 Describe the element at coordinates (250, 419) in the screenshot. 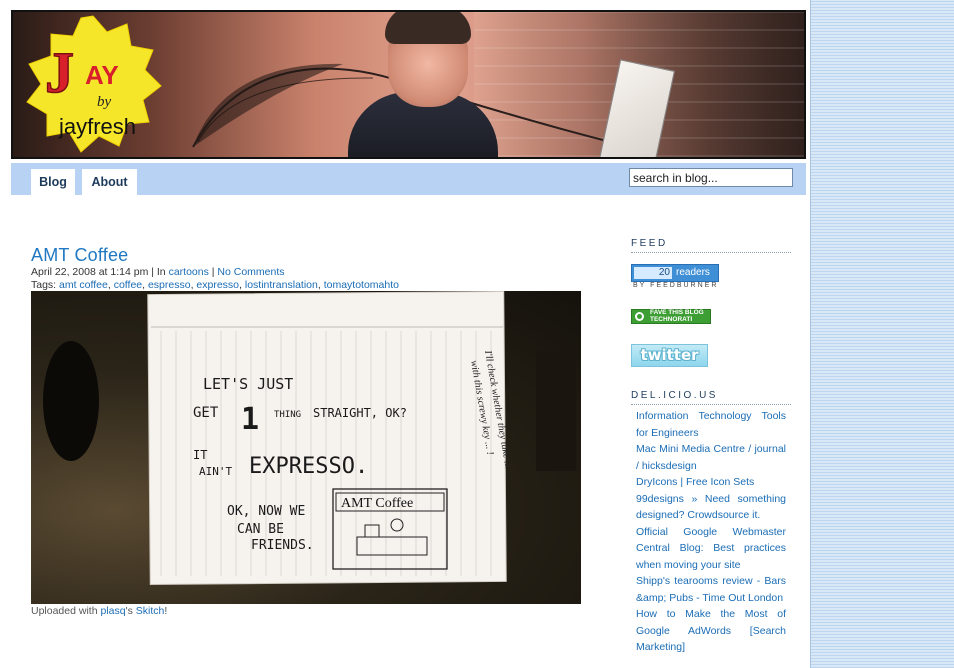

I see `drawing-text: 1` at that location.